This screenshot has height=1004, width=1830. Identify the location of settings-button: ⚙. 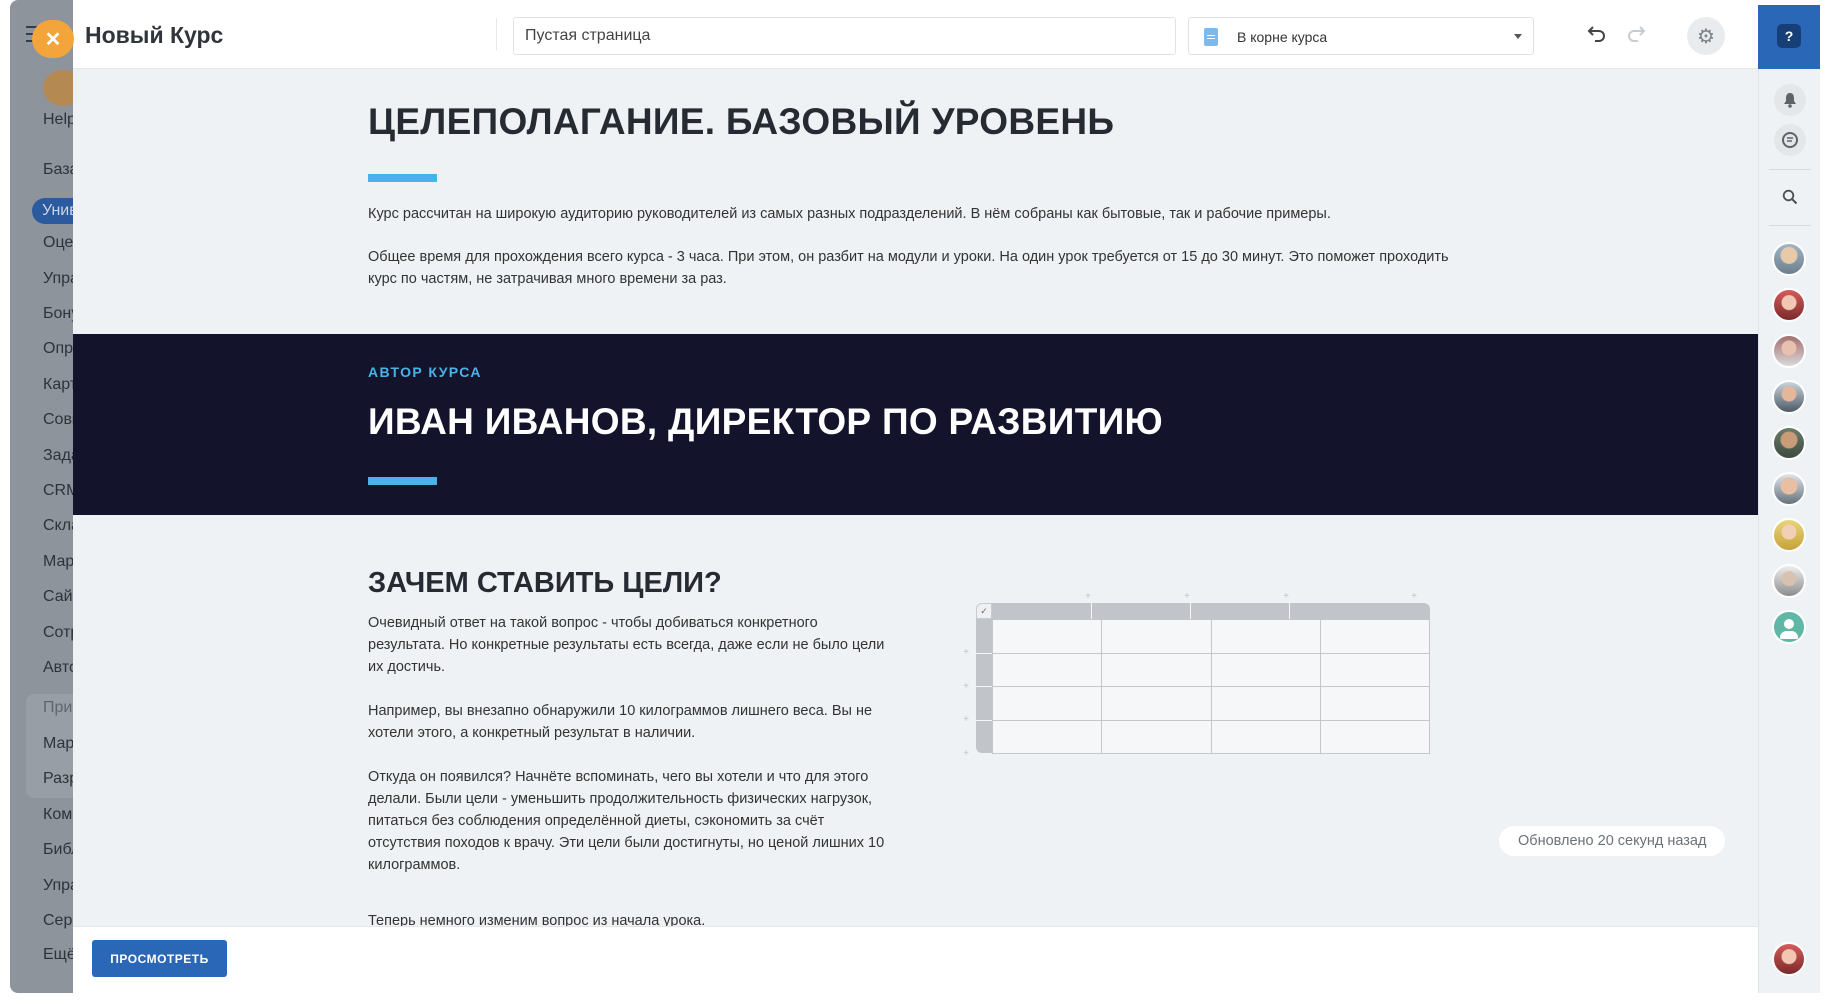
(1706, 36).